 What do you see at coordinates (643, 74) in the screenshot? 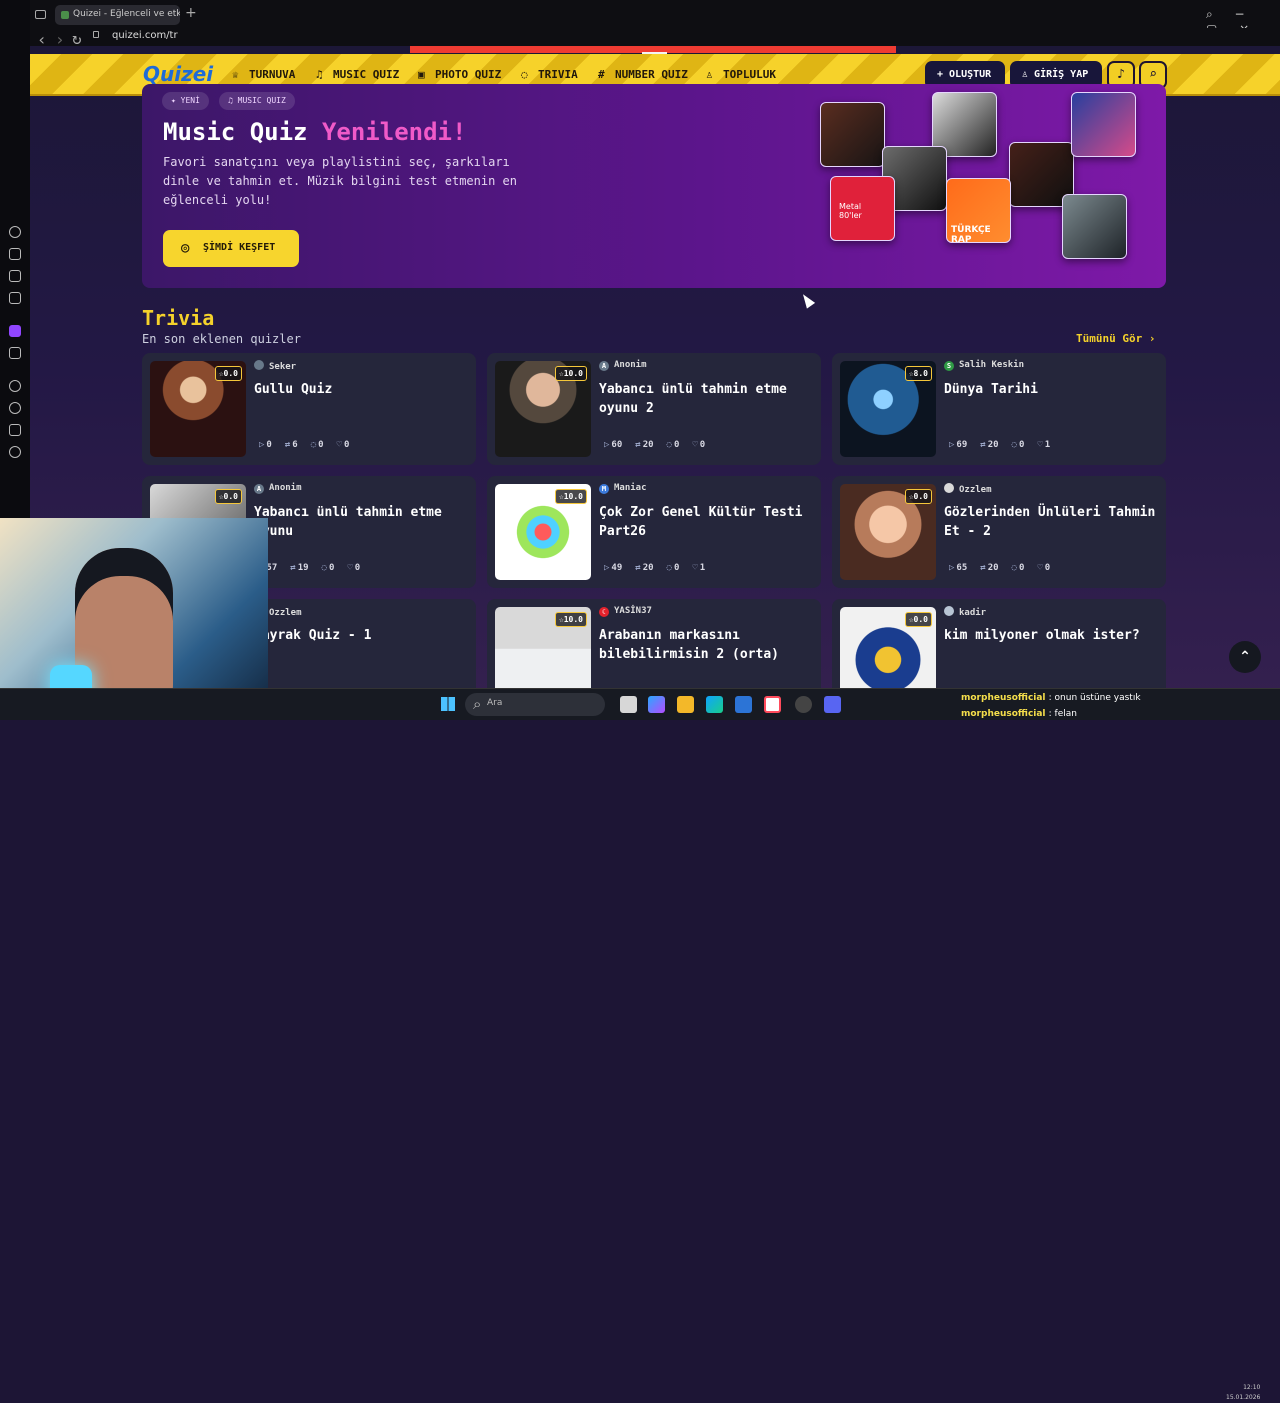
I see `nav-number-quiz: # NUMBER QUIZ` at bounding box center [643, 74].